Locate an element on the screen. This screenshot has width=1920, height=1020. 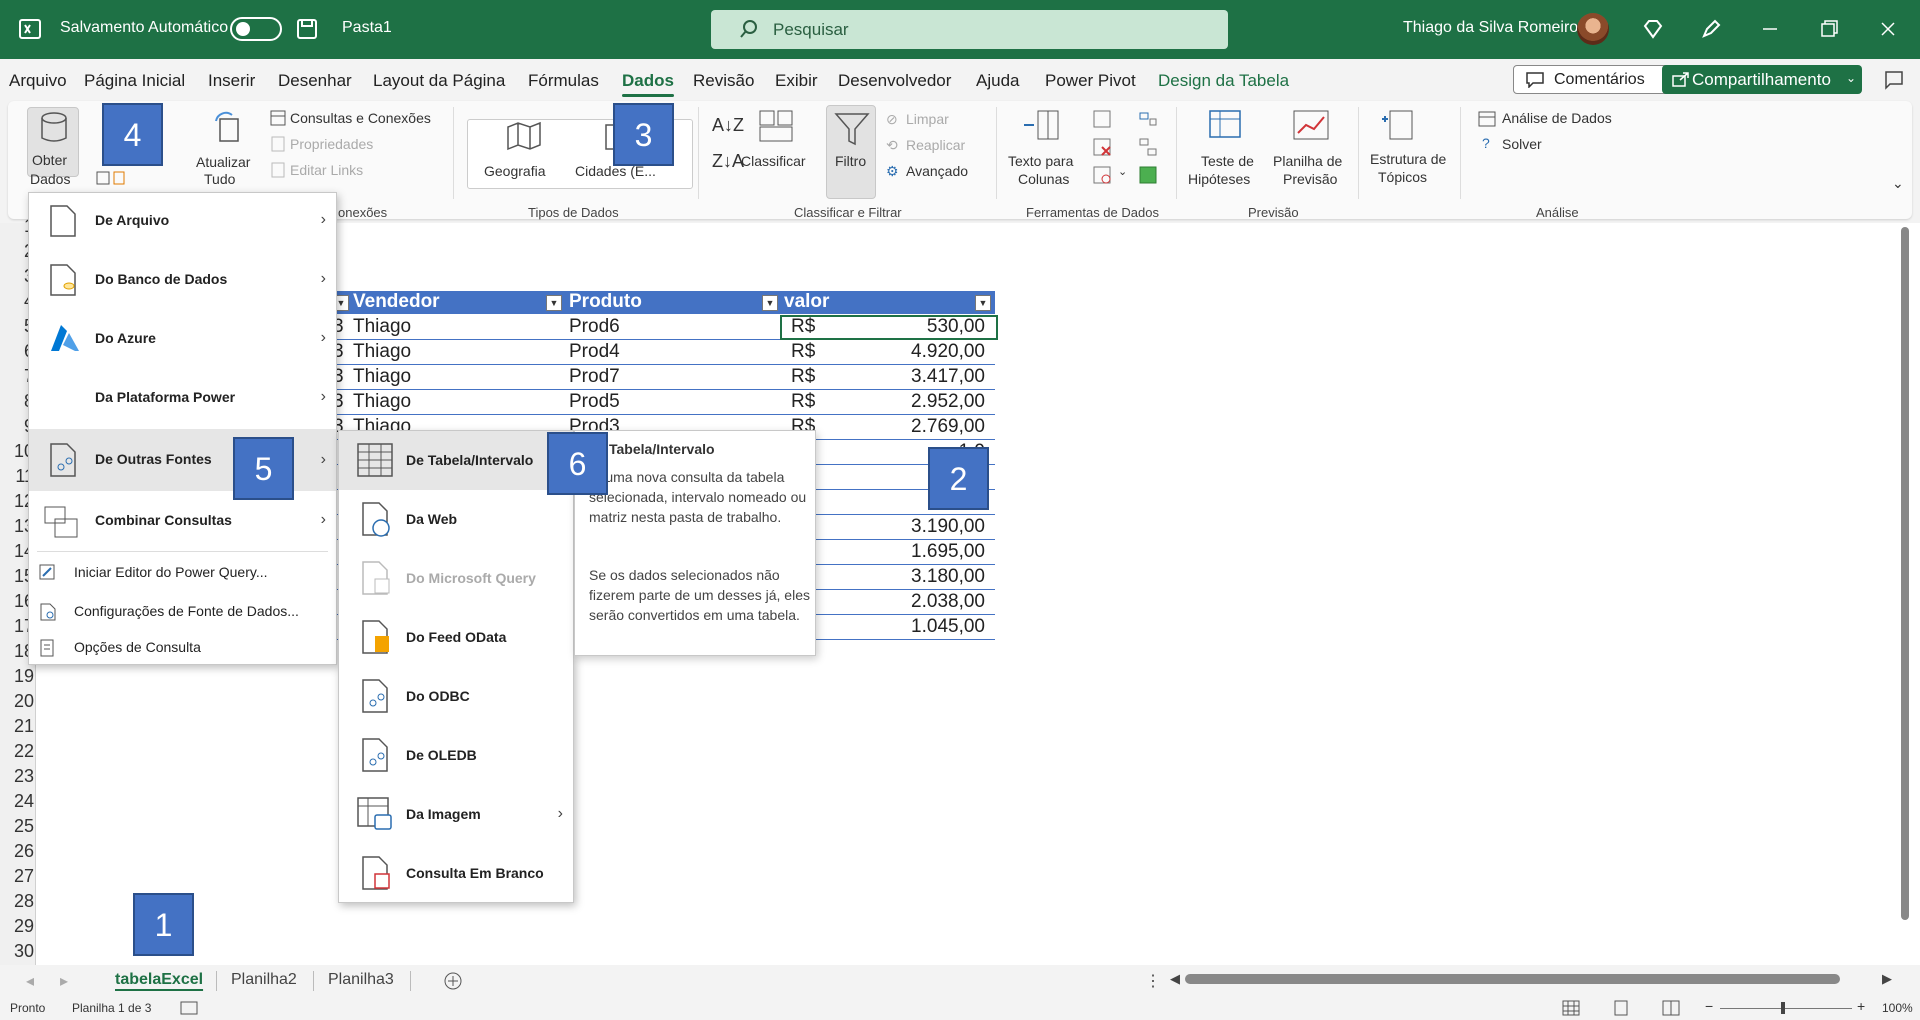
accessibility-icon is located at coordinates (189, 1008).